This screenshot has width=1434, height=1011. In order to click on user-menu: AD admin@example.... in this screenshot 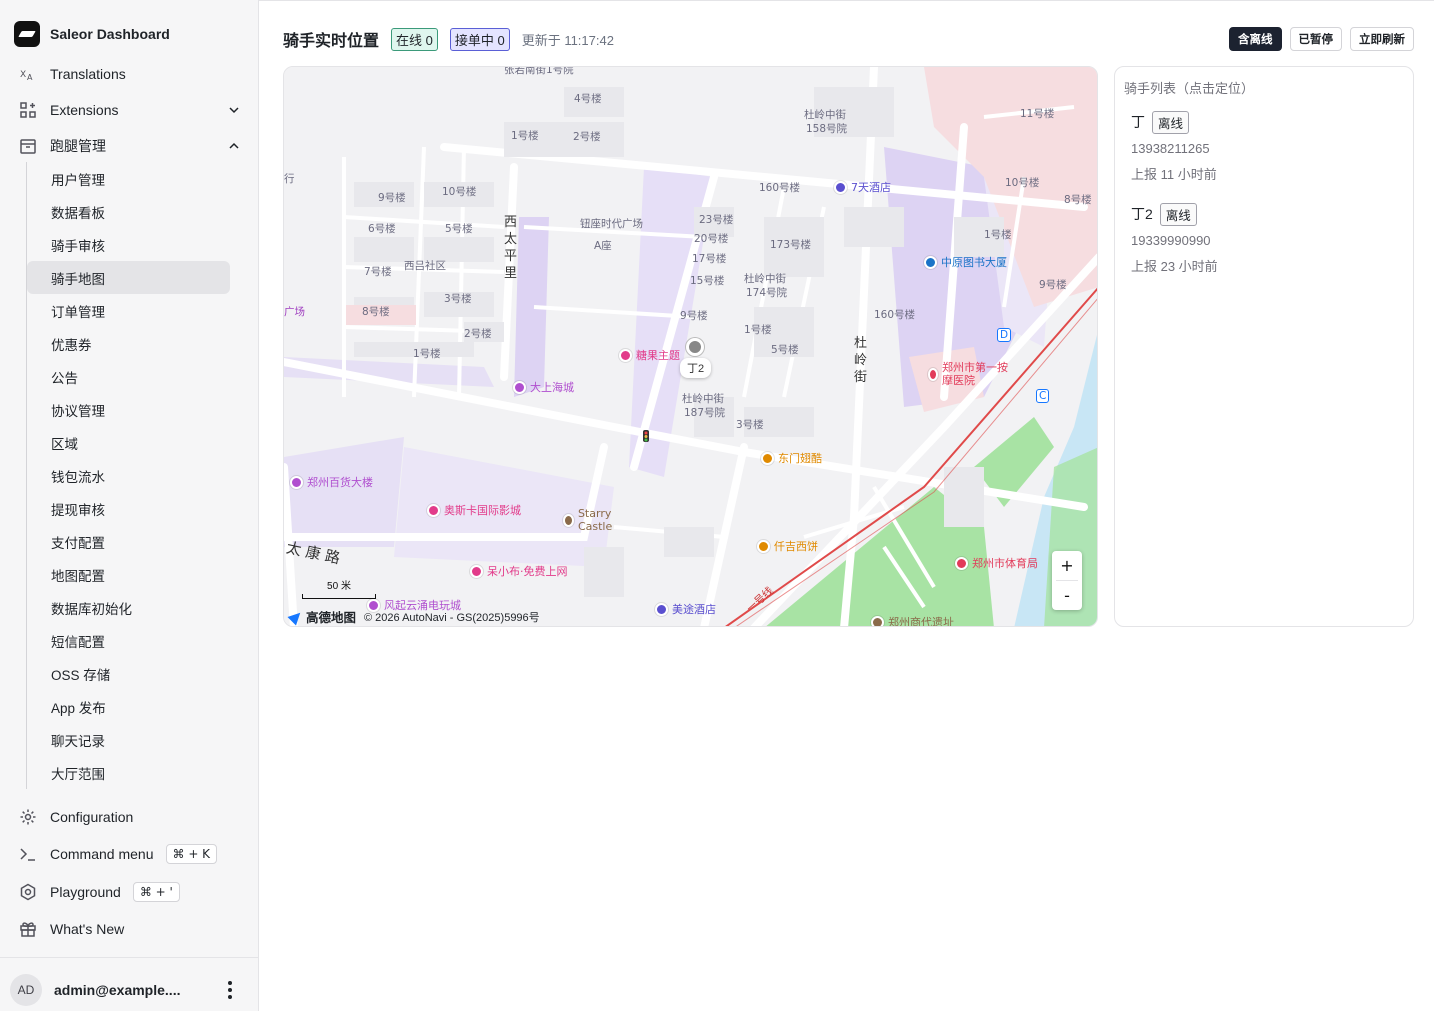, I will do `click(129, 990)`.